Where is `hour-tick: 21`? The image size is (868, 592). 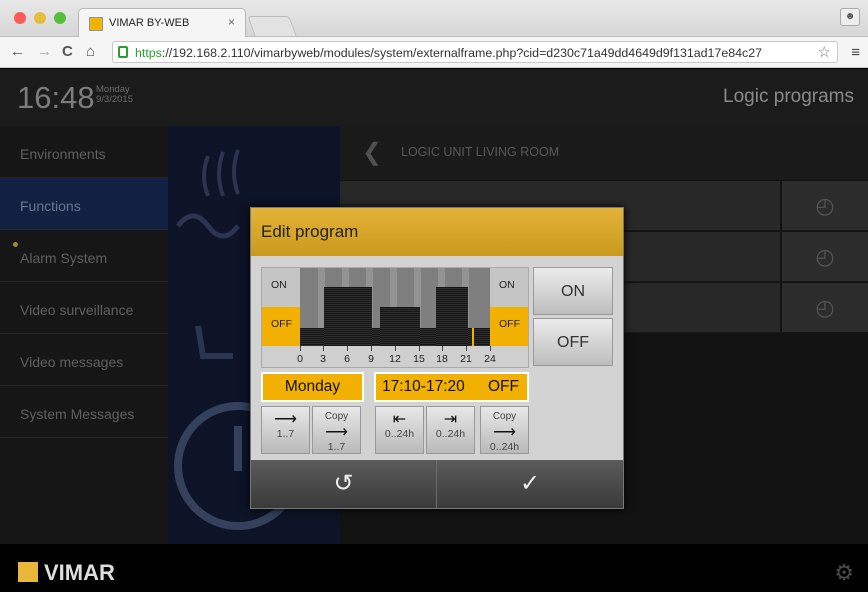 hour-tick: 21 is located at coordinates (466, 359).